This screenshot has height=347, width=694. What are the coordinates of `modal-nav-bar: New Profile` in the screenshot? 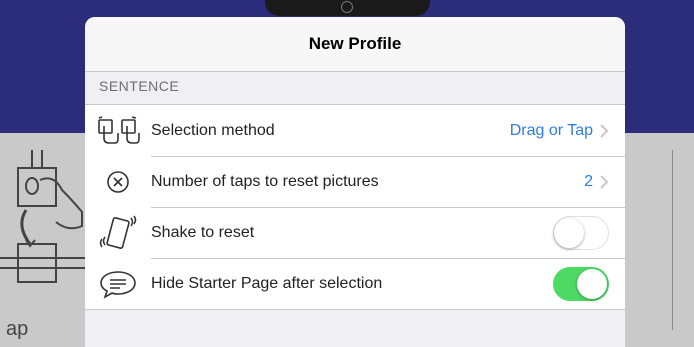 It's located at (355, 44).